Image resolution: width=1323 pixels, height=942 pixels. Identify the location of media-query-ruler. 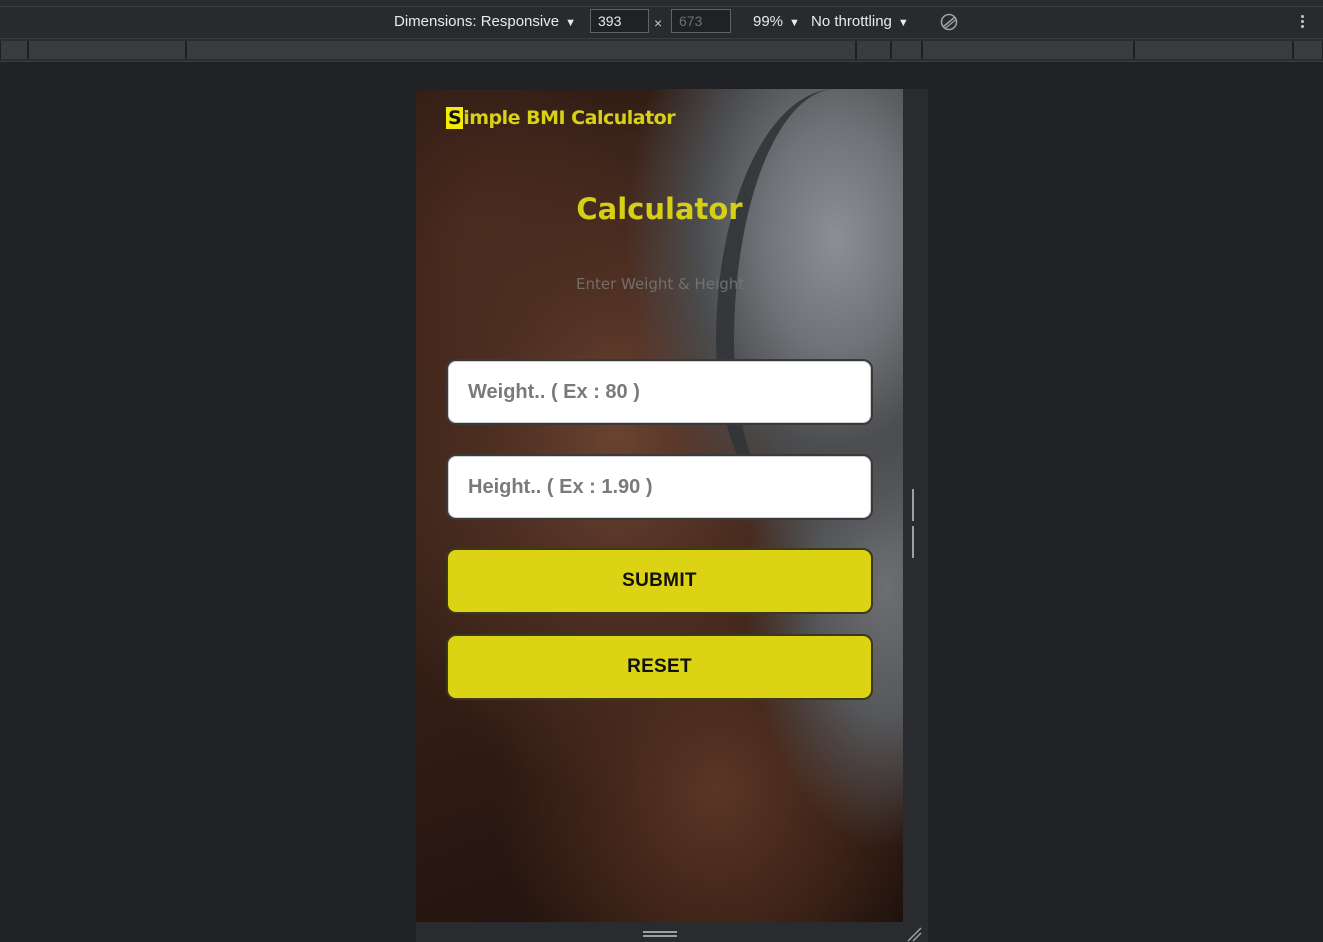
(661, 50).